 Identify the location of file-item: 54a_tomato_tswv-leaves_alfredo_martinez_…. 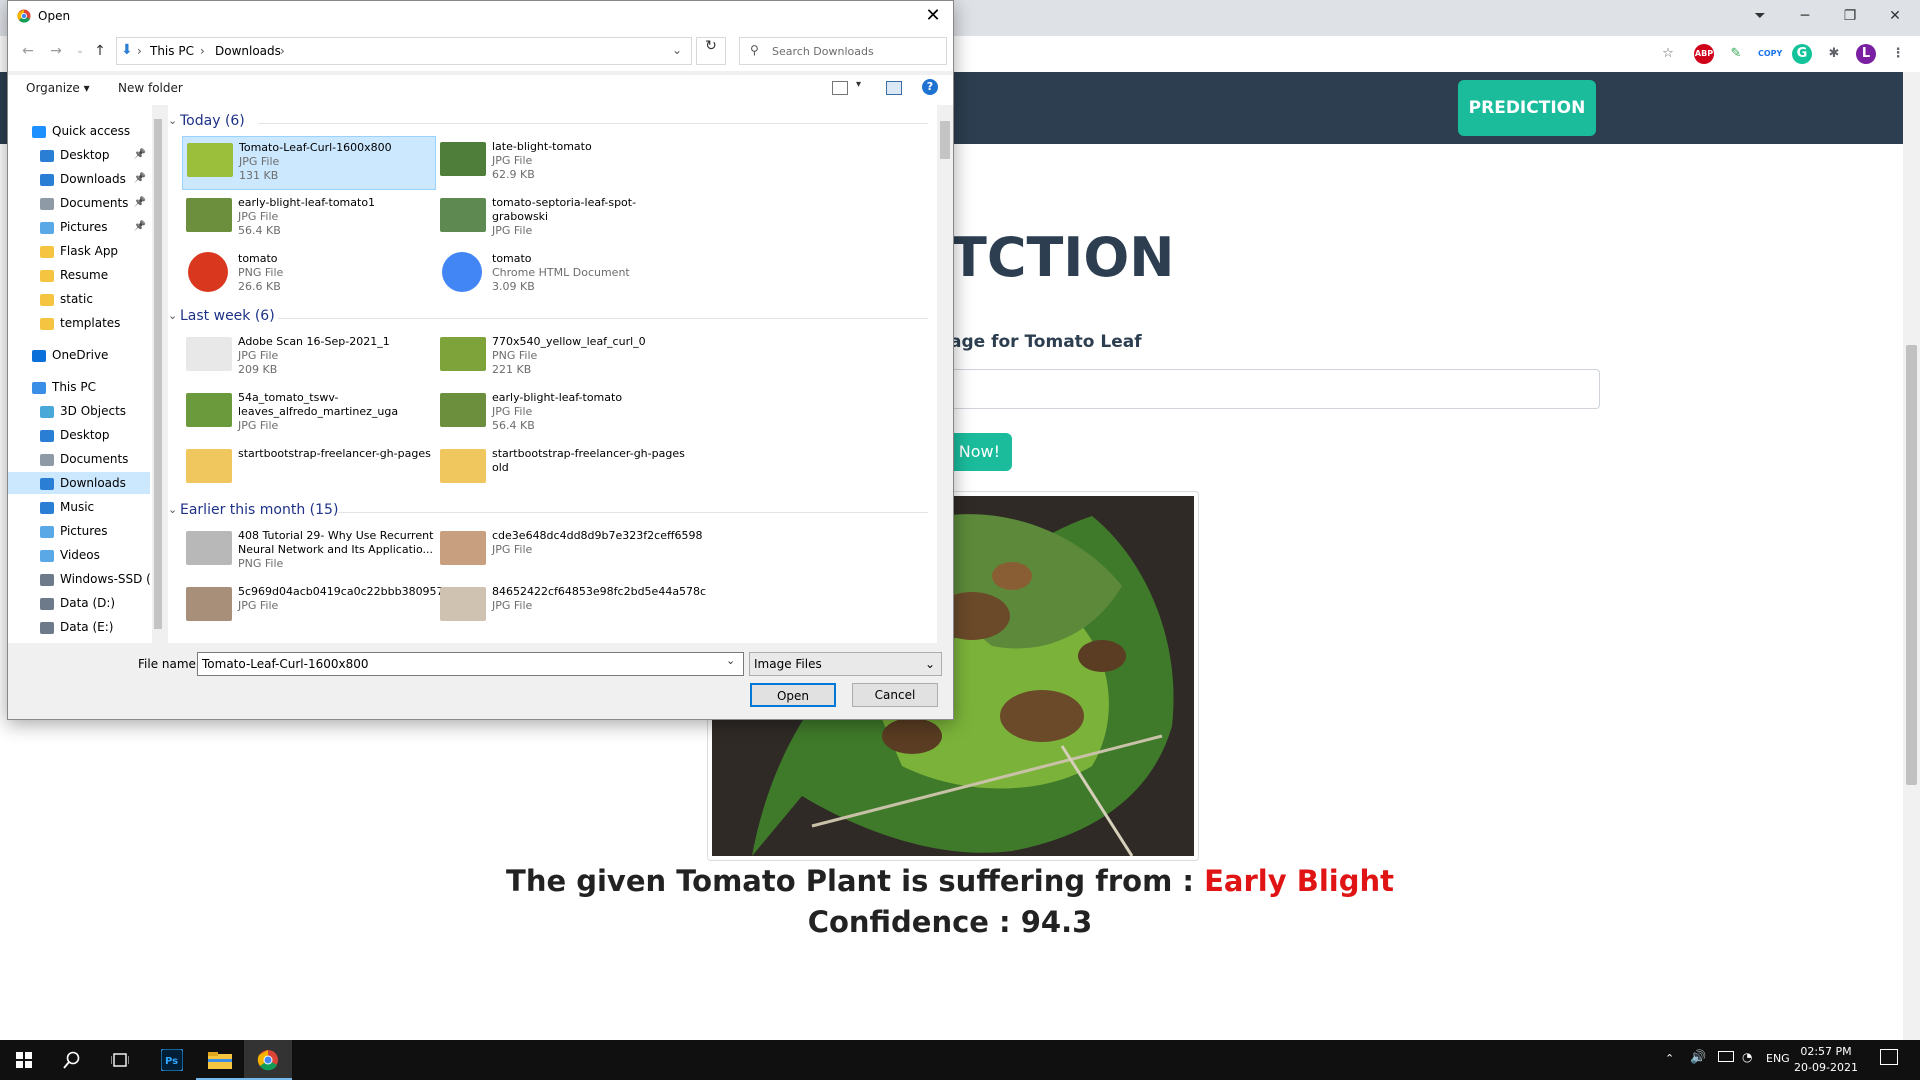
(309, 414).